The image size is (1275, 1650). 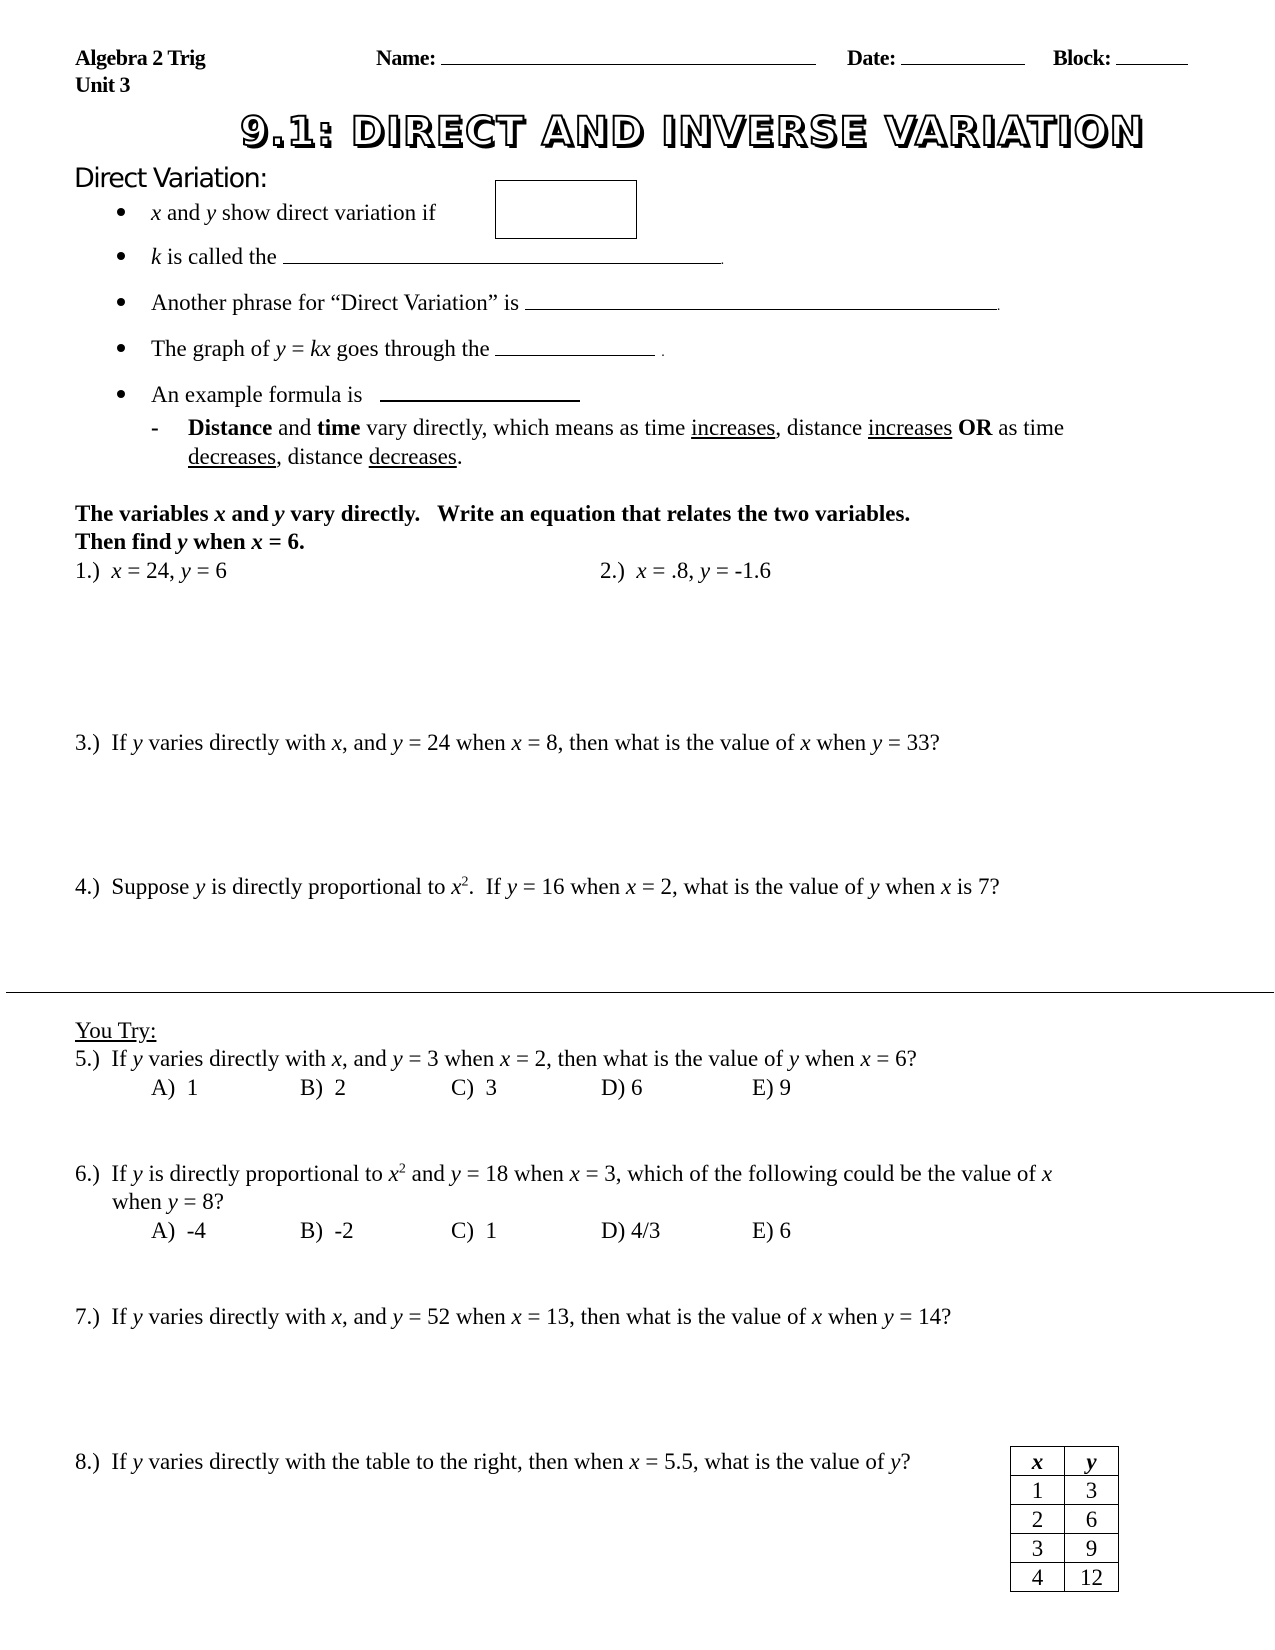 I want to click on p6-choice-a: A) -4, so click(x=178, y=1230).